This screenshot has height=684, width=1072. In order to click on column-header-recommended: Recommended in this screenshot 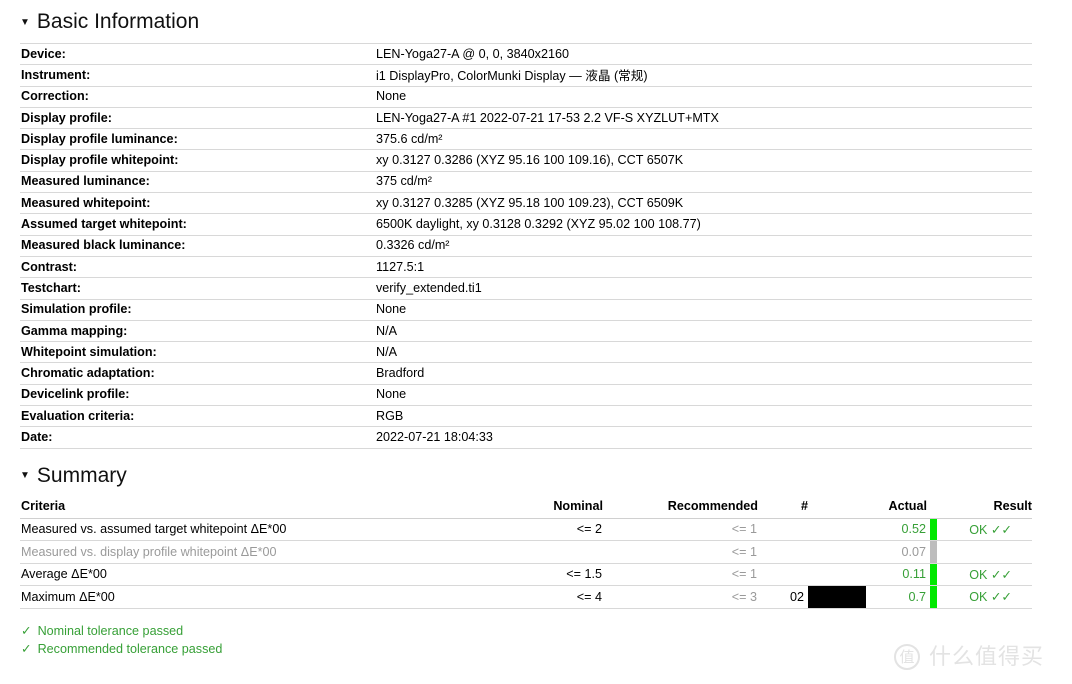, I will do `click(680, 508)`.